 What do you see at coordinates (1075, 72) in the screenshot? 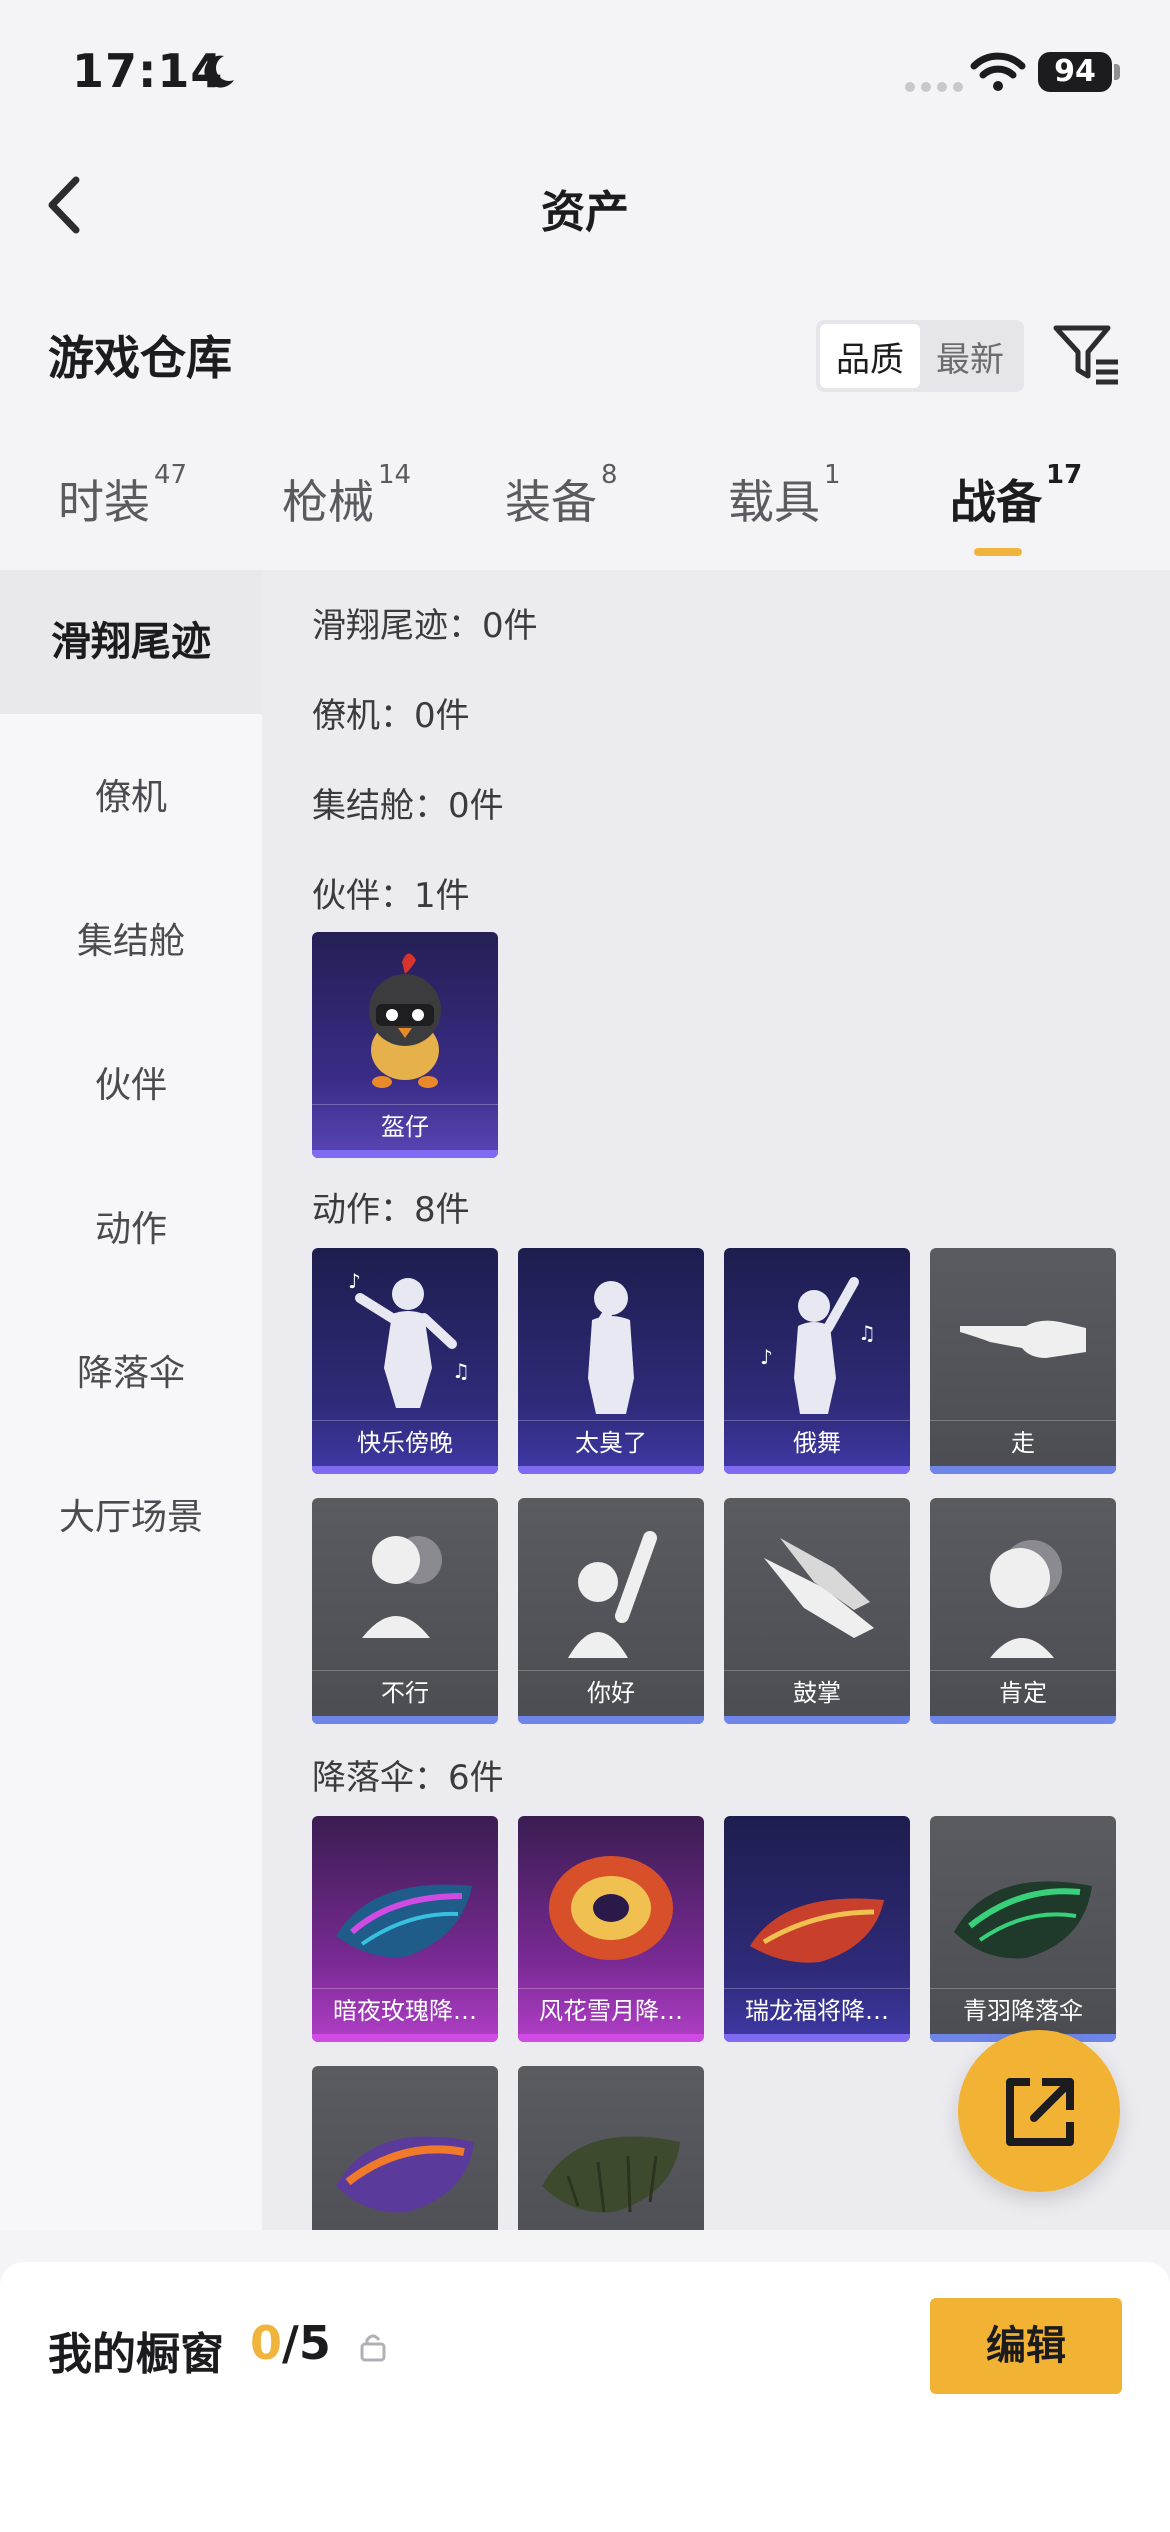
I see `battery-icon: 94` at bounding box center [1075, 72].